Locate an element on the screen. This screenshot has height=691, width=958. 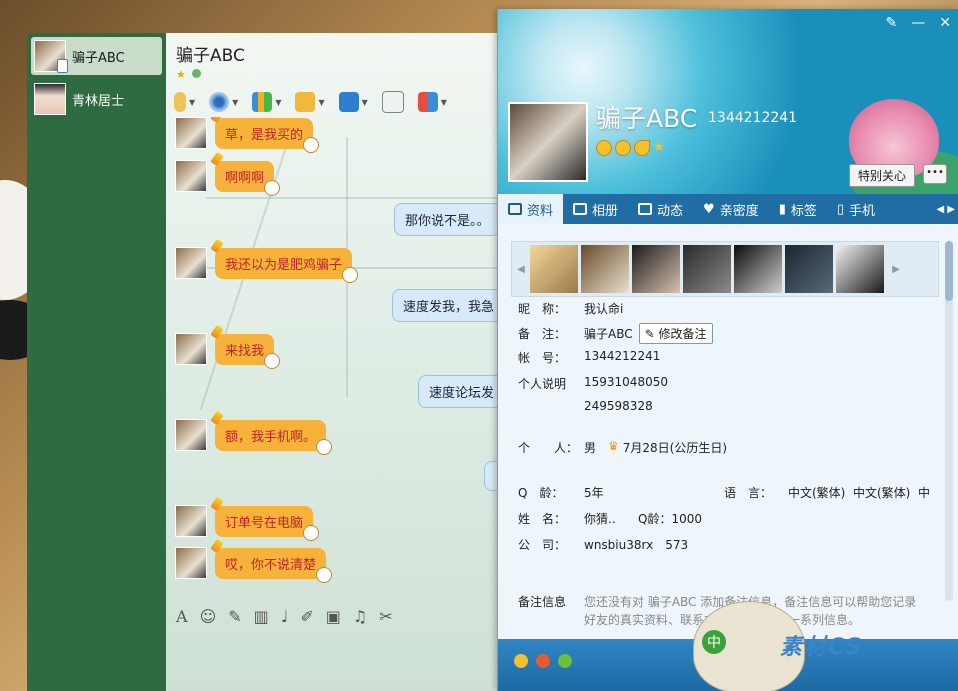
info-value: 中文(繁体) 中文(繁体) 中 is located at coordinates (859, 493).